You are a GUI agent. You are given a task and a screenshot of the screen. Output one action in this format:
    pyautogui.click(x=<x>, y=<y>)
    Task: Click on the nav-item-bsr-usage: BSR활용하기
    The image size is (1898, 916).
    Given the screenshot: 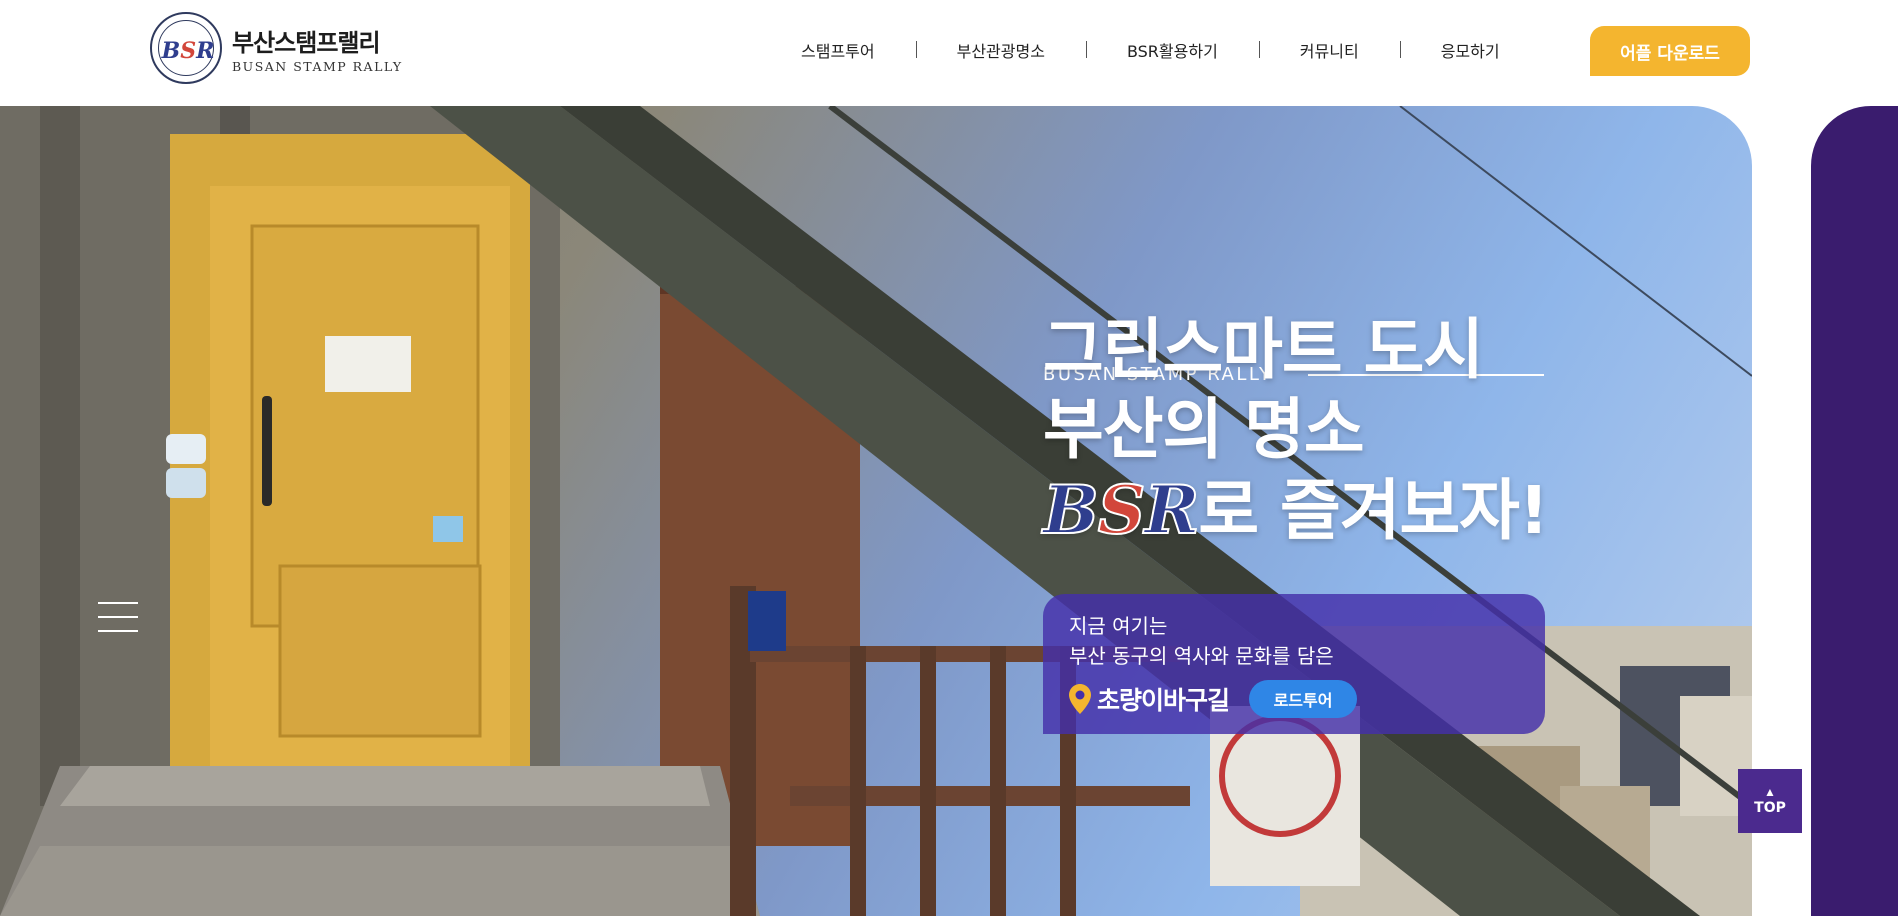 What is the action you would take?
    pyautogui.click(x=1172, y=50)
    